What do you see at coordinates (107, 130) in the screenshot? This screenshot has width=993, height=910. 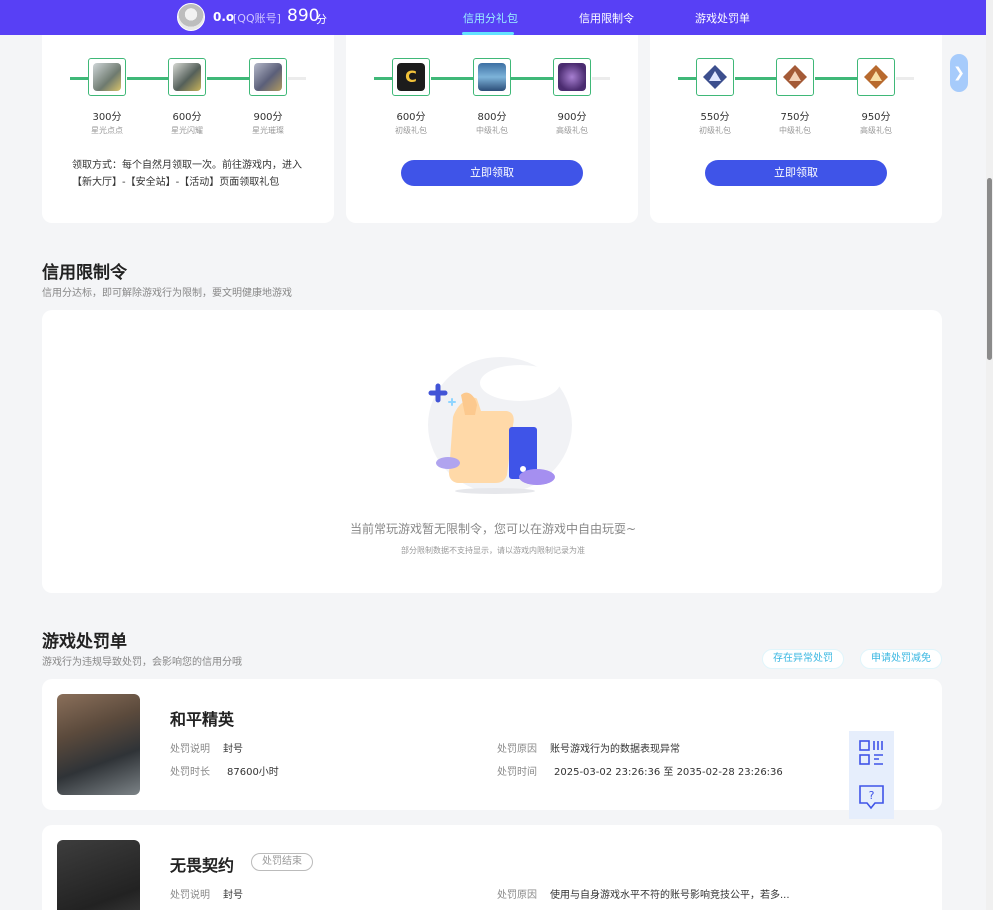 I see `tier-label: 星光点点` at bounding box center [107, 130].